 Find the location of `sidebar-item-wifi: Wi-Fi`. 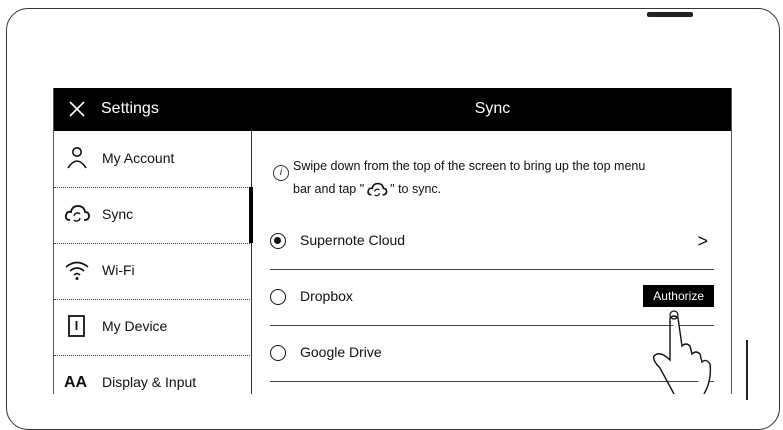

sidebar-item-wifi: Wi-Fi is located at coordinates (152, 271).